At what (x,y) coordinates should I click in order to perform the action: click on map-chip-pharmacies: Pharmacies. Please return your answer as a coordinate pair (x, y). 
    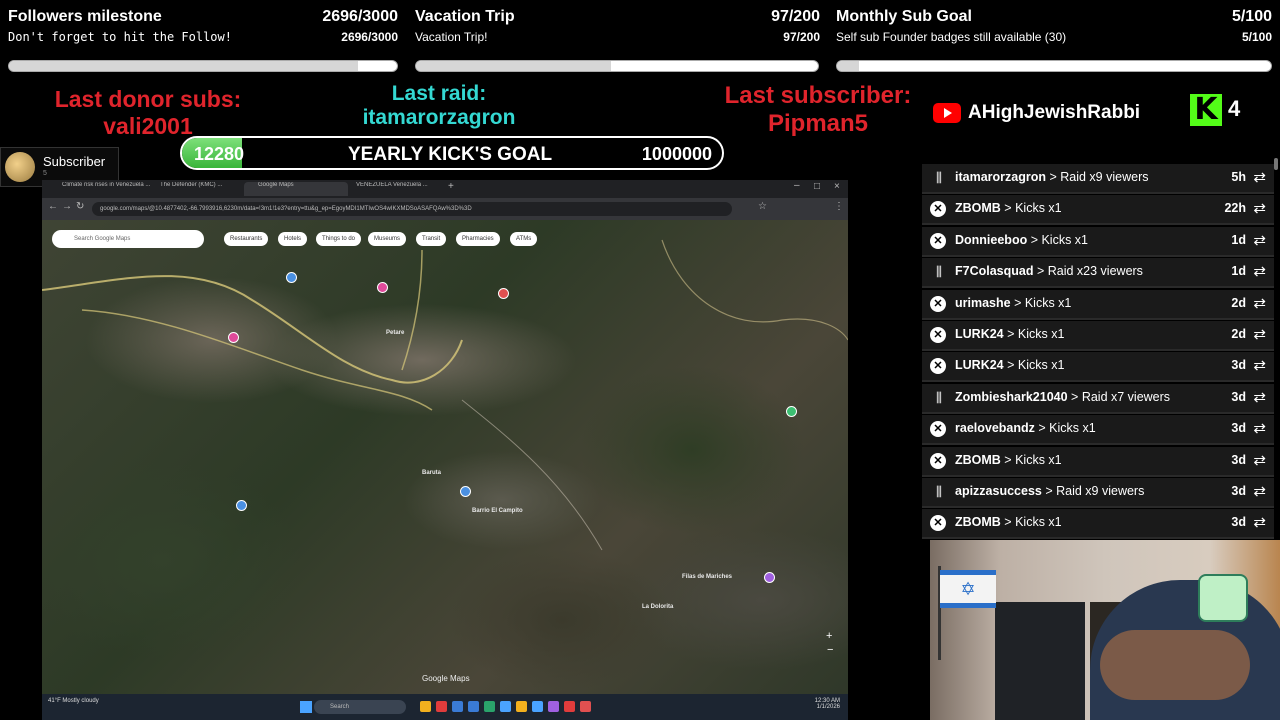
    Looking at the image, I should click on (478, 239).